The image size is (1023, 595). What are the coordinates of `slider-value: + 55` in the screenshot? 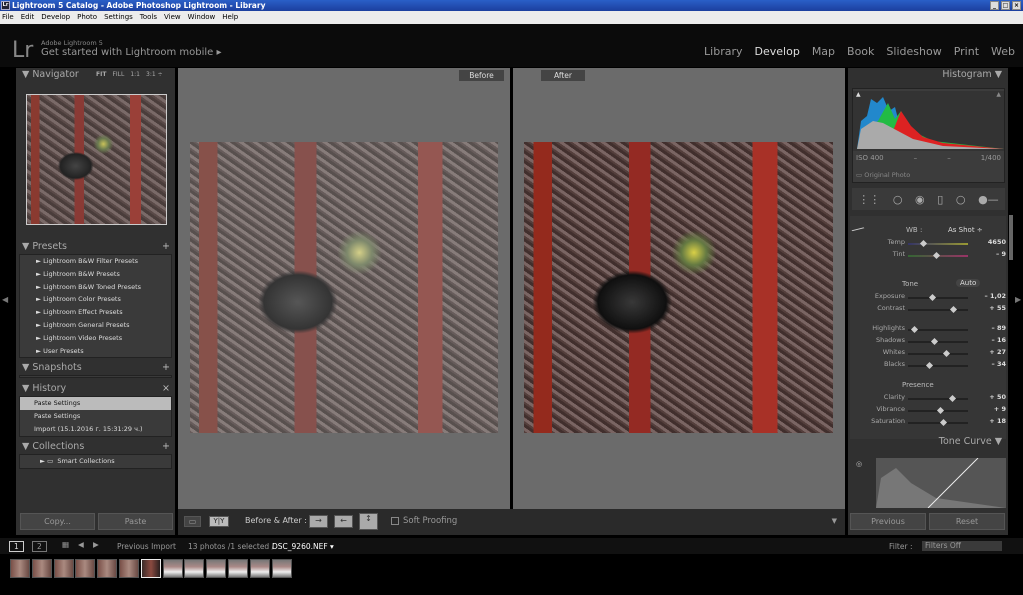 It's located at (997, 308).